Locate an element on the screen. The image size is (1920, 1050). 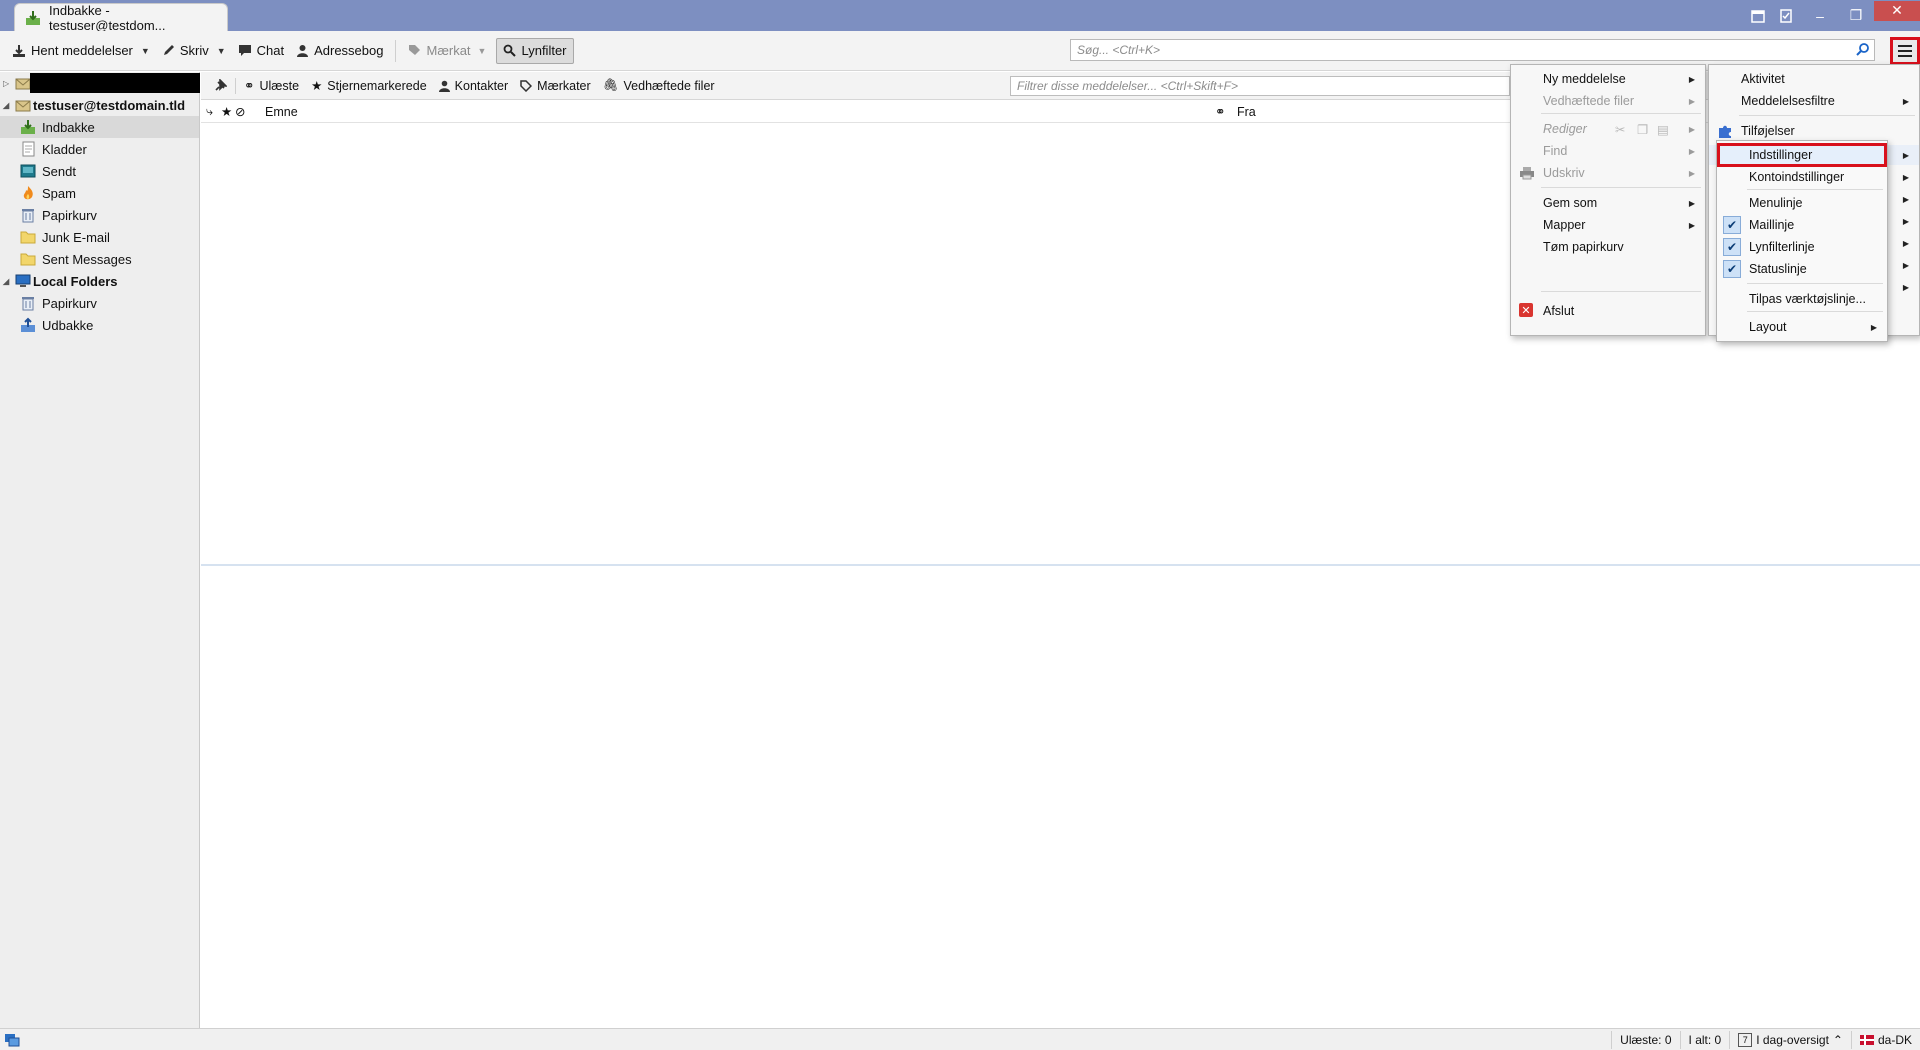
menu-message-filters: Meddelelsesfiltre ▶ is located at coordinates (1814, 101).